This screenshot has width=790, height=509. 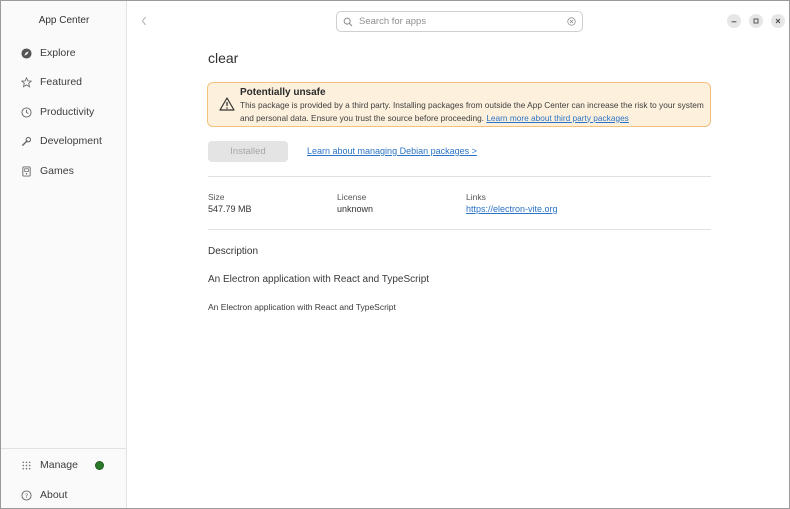 I want to click on sidebar-divider, so click(x=64, y=448).